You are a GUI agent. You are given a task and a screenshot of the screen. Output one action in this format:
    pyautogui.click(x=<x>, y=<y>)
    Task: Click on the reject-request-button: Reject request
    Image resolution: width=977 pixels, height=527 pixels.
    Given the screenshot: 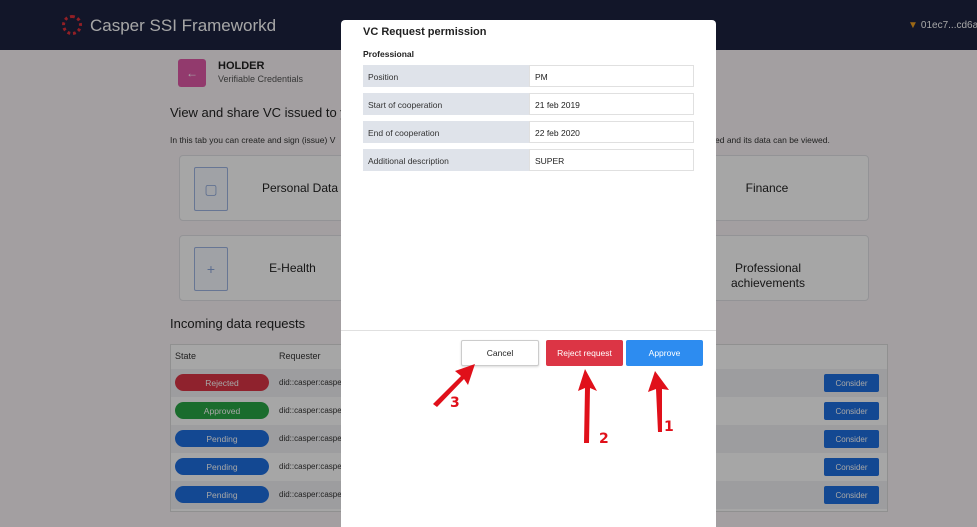 What is the action you would take?
    pyautogui.click(x=584, y=353)
    